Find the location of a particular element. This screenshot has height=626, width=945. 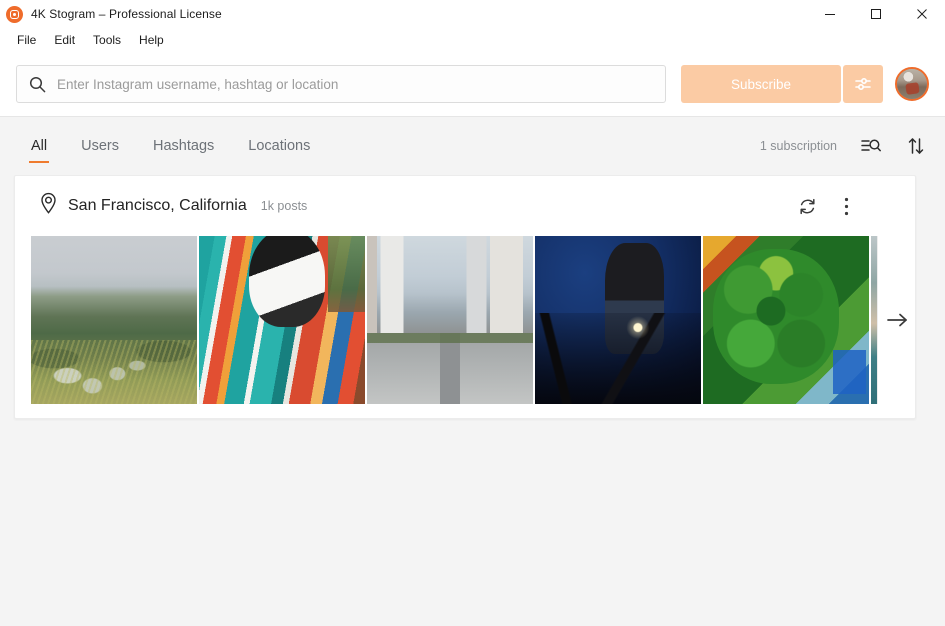

minimize-icon is located at coordinates (830, 14).